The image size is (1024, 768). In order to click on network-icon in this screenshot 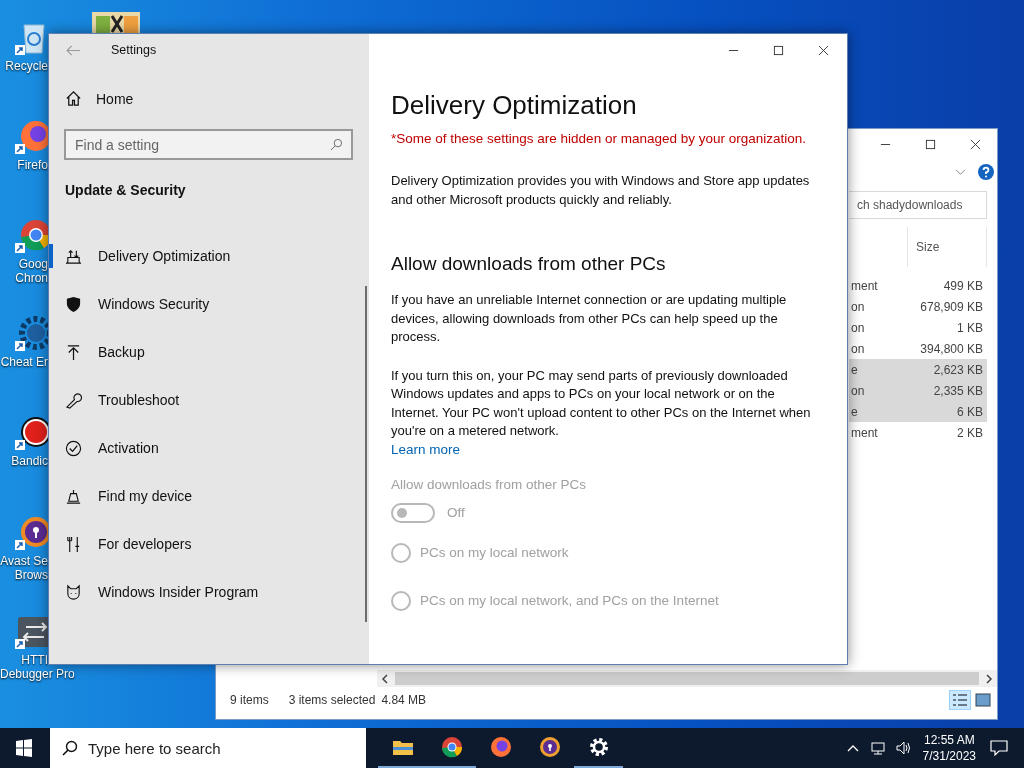, I will do `click(877, 748)`.